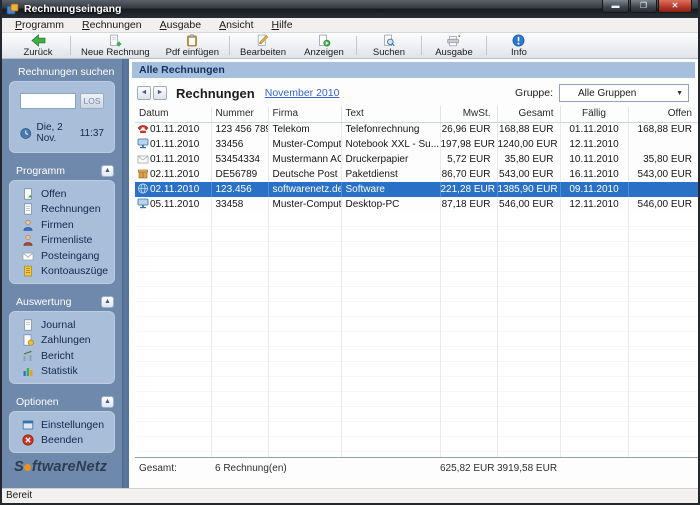  What do you see at coordinates (12, 8) in the screenshot?
I see `app-icon` at bounding box center [12, 8].